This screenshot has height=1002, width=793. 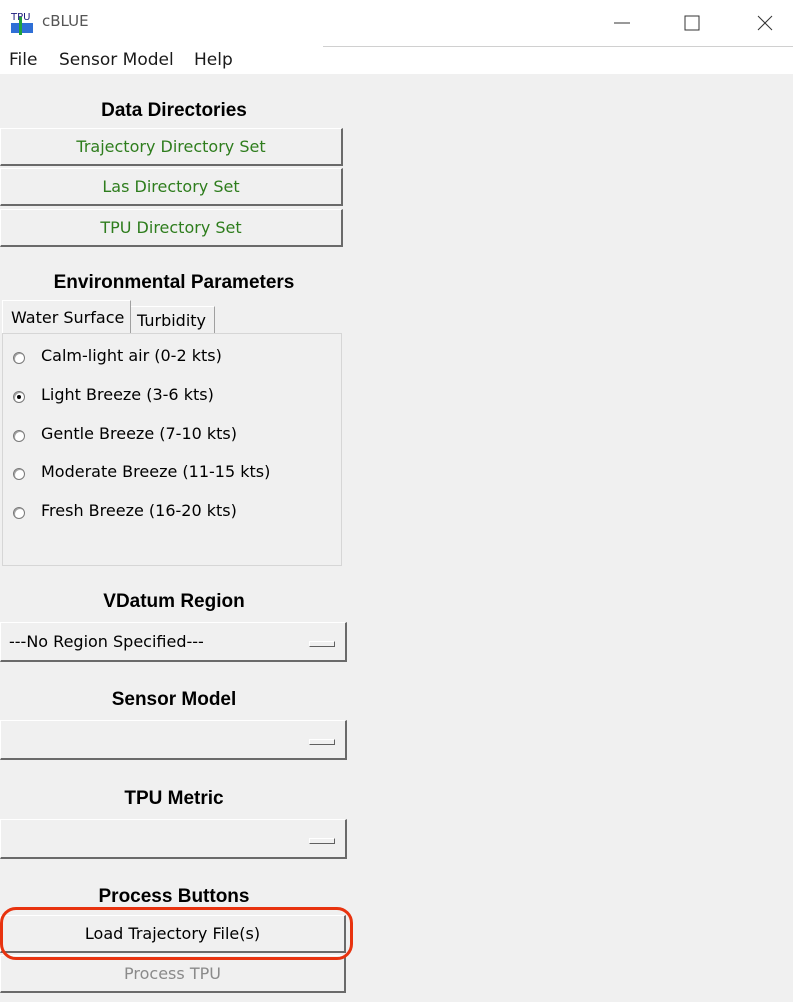 I want to click on radio-selected-dot, so click(x=19, y=397).